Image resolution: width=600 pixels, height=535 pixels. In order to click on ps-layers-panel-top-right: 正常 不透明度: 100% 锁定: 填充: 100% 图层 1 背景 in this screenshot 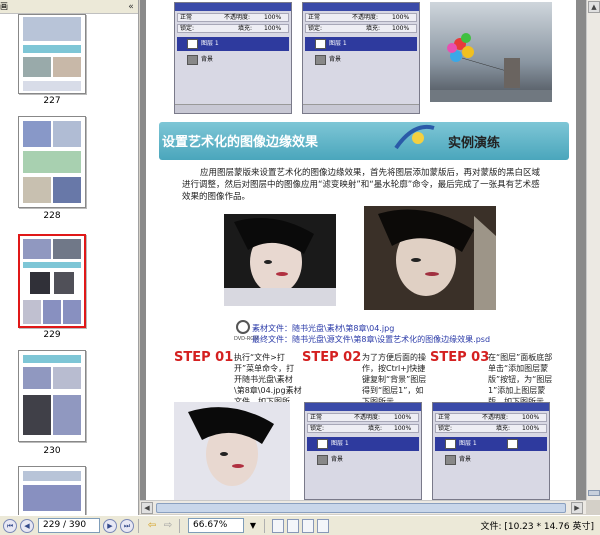, I will do `click(361, 58)`.